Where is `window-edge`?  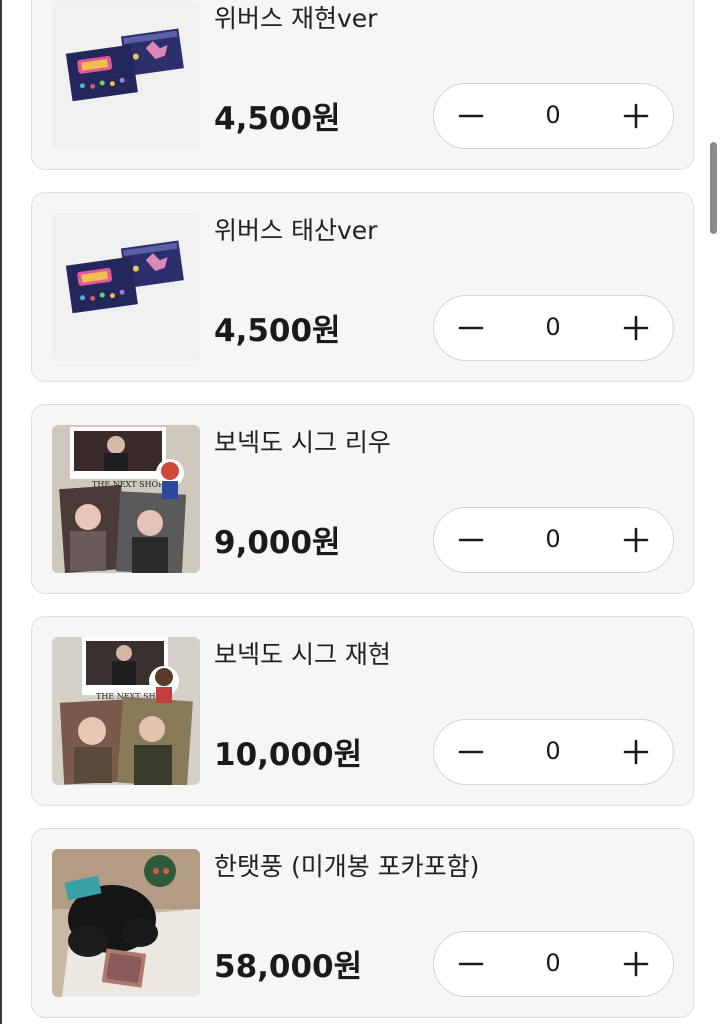 window-edge is located at coordinates (1, 512).